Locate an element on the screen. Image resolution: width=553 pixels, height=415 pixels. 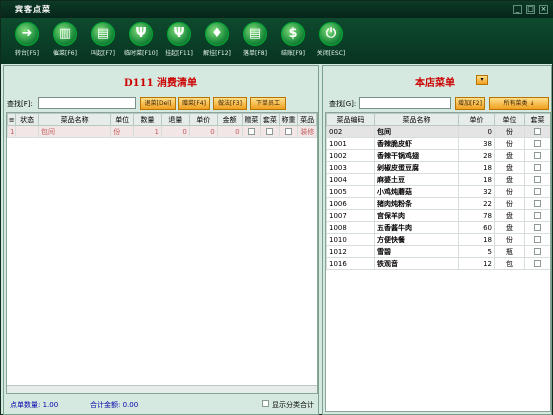
col-menu-set: 套菜 is located at coordinates (537, 119).